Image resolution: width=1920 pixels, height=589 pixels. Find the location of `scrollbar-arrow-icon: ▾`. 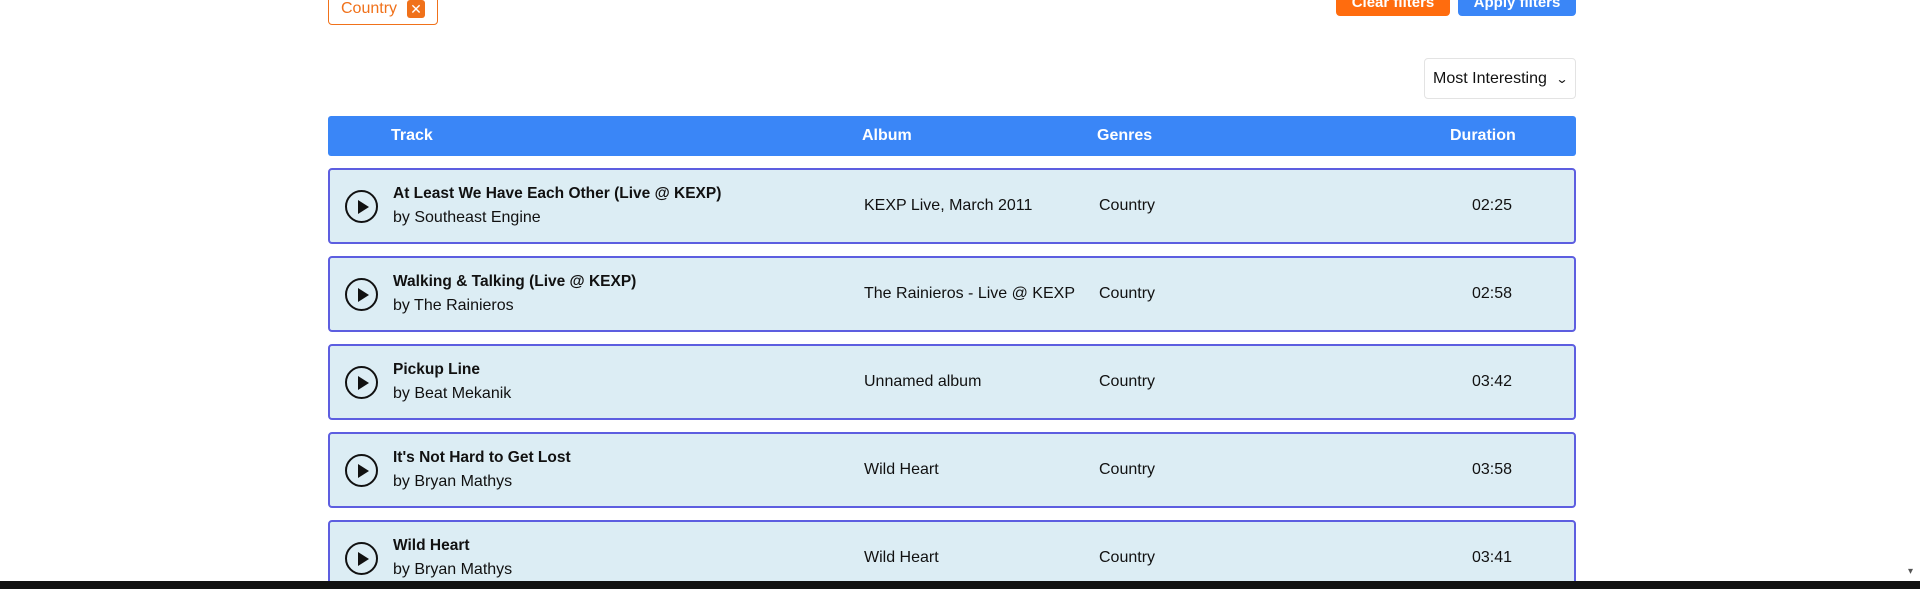

scrollbar-arrow-icon: ▾ is located at coordinates (1910, 571).